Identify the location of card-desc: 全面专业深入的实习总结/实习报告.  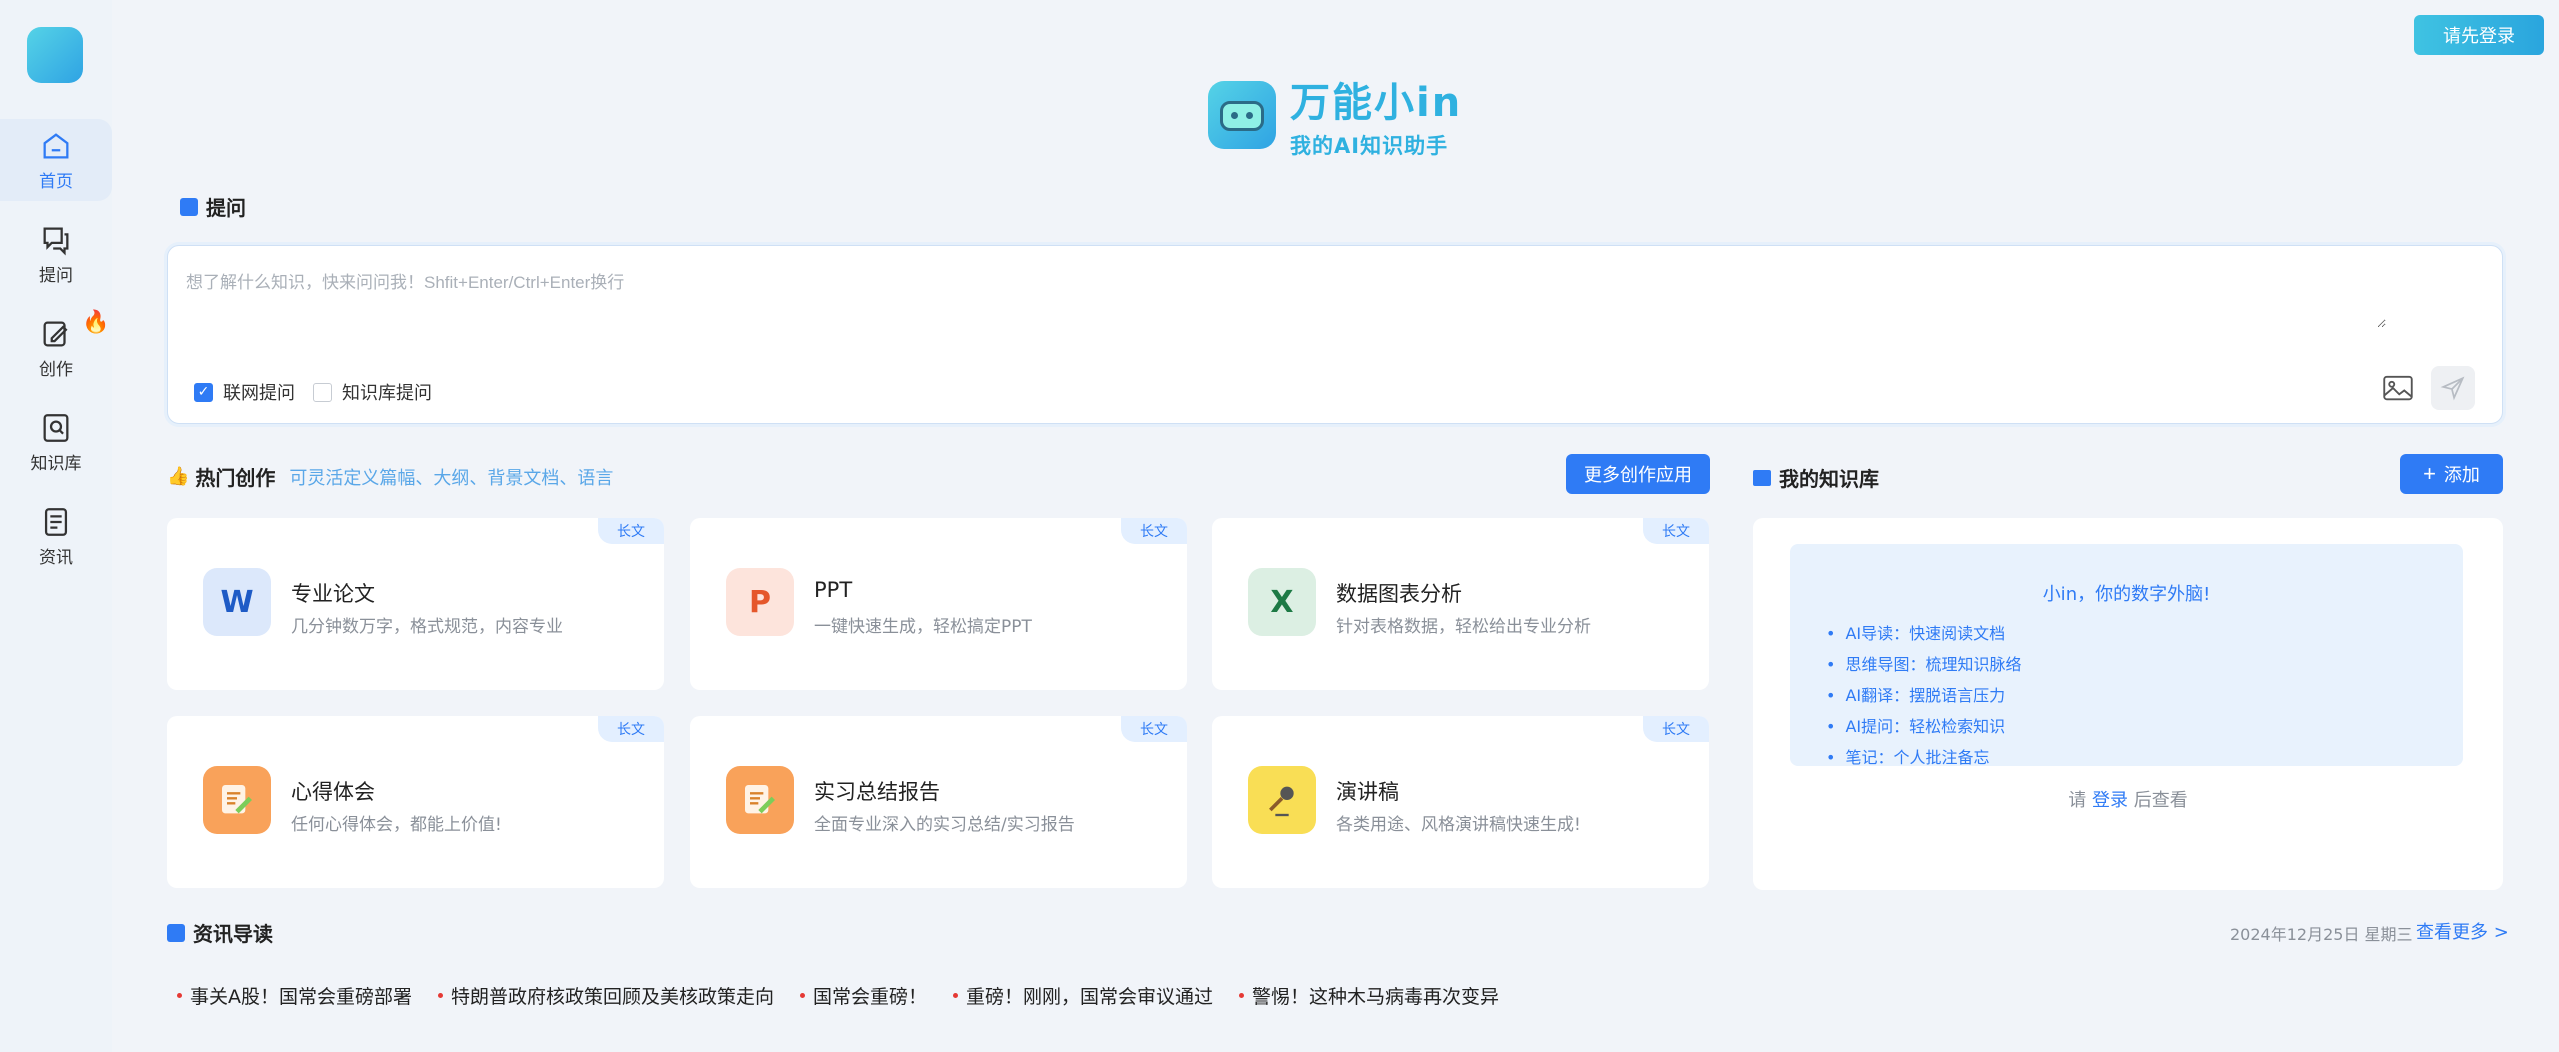
(944, 825).